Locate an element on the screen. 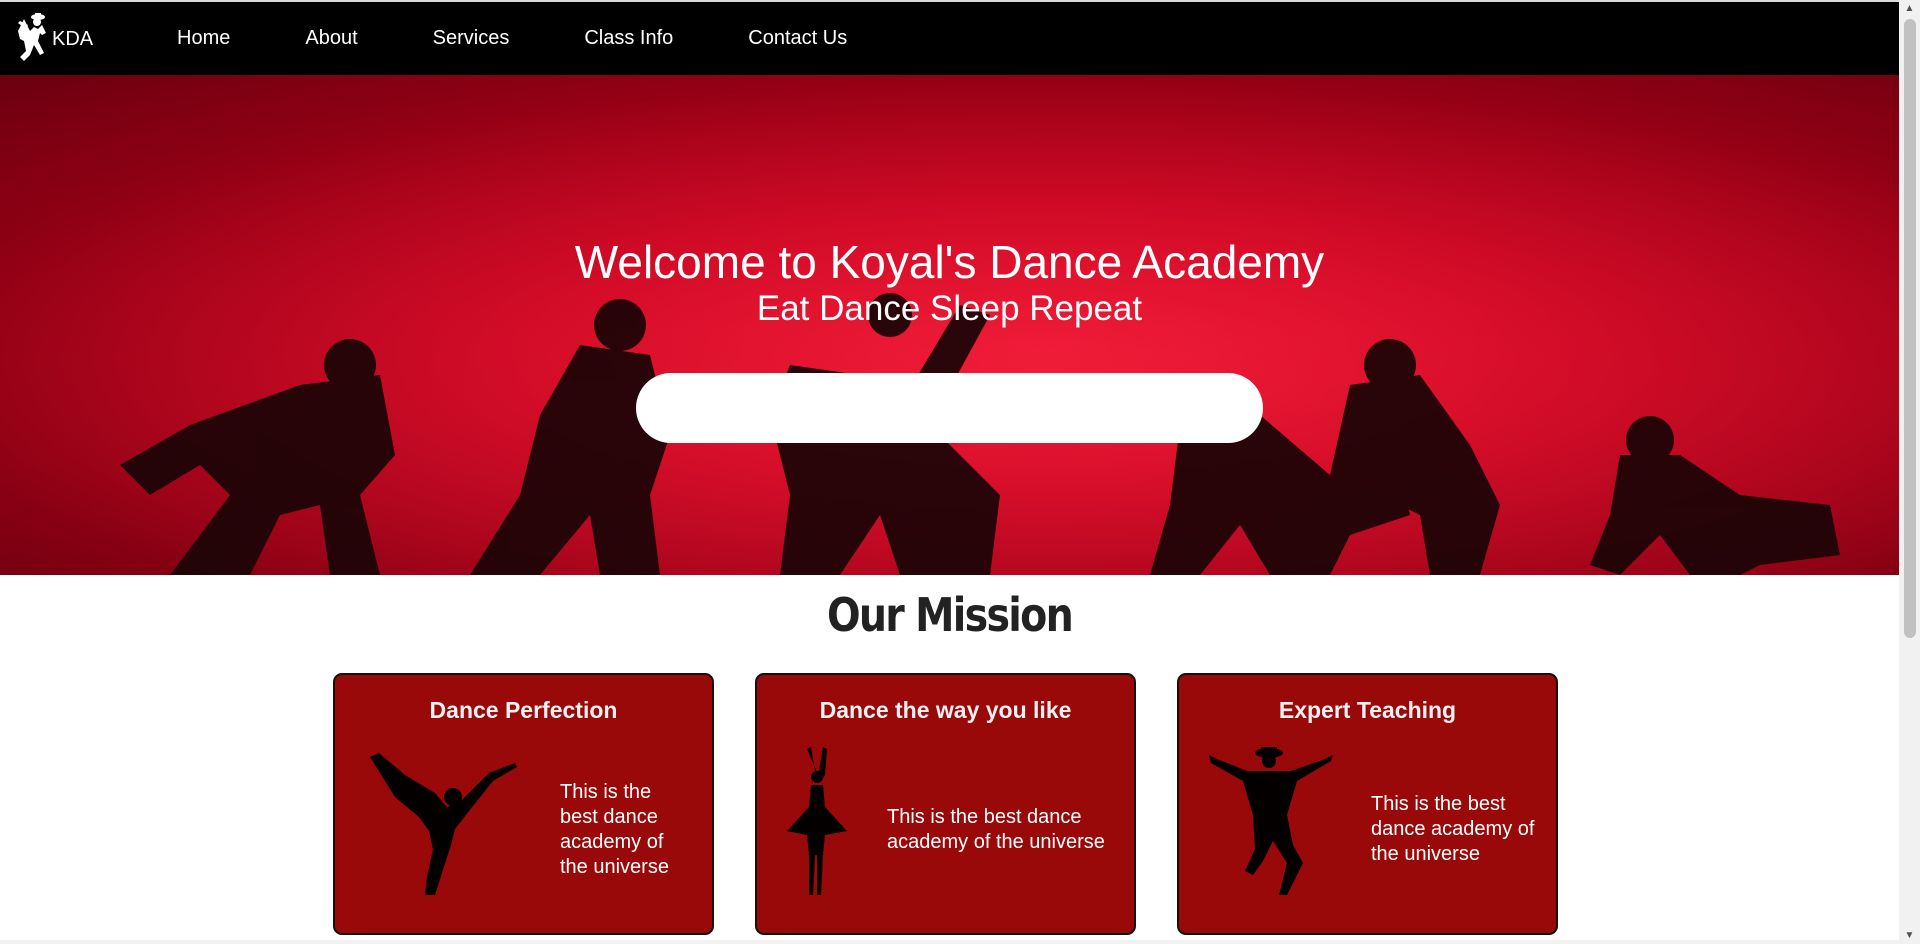 This screenshot has width=1920, height=944. ballerina-arabesque-icon is located at coordinates (443, 824).